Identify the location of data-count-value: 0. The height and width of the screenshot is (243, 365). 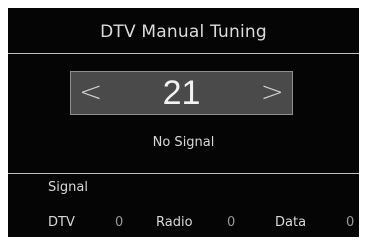
(350, 222).